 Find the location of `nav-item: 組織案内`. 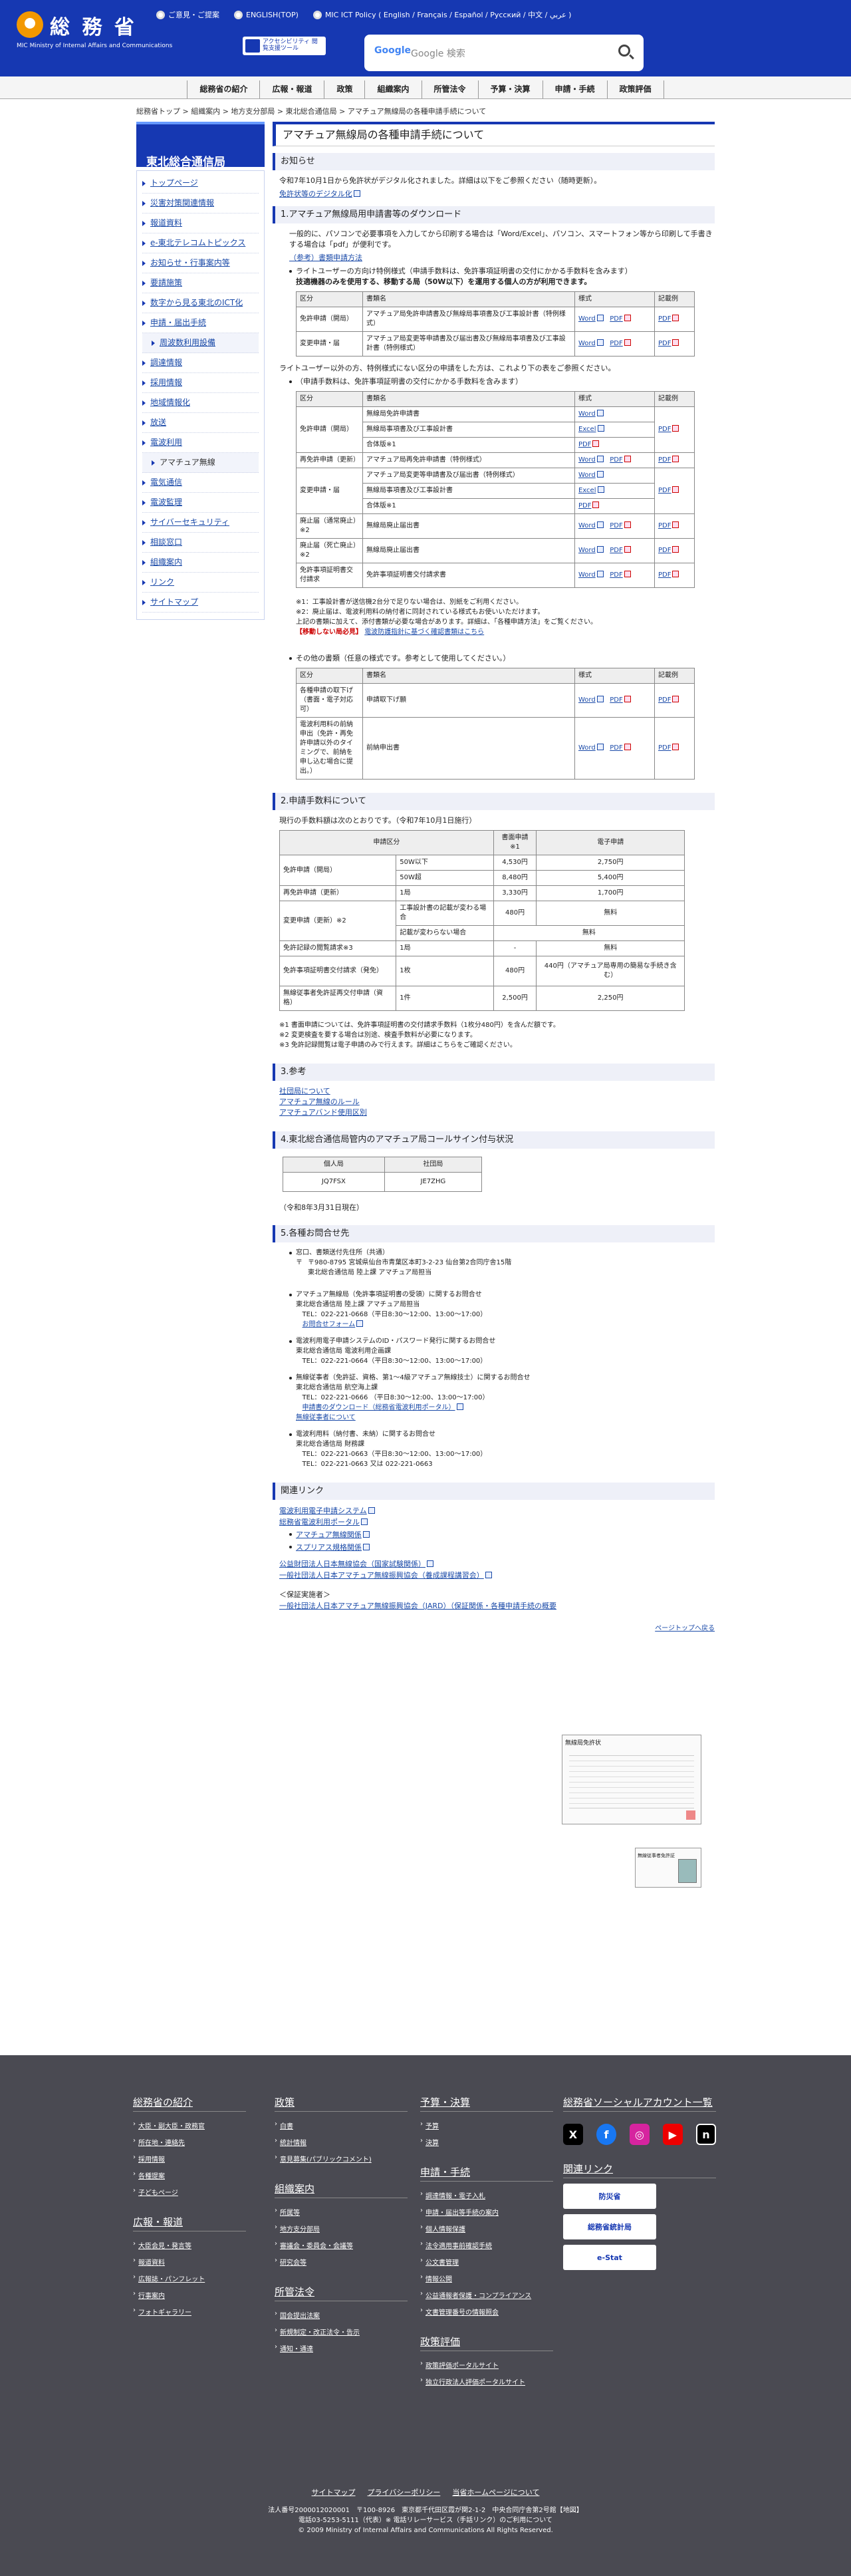

nav-item: 組織案内 is located at coordinates (393, 89).